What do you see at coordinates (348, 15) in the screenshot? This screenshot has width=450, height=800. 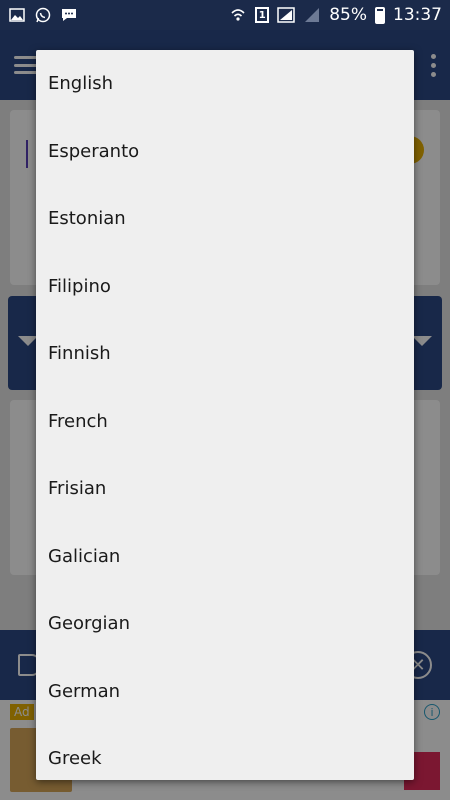 I see `battery-percent: 85%` at bounding box center [348, 15].